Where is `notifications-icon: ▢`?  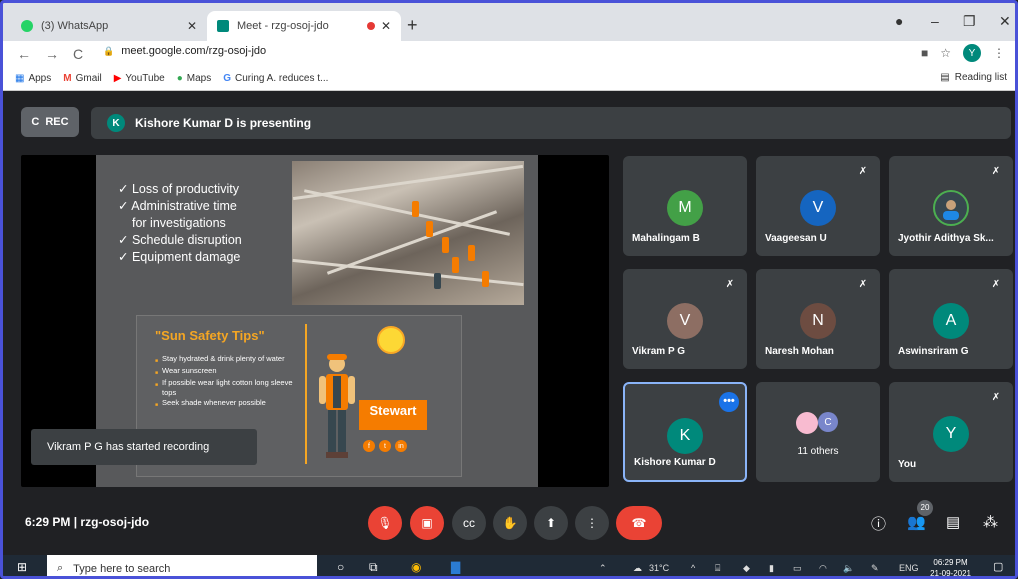
notifications-icon: ▢ is located at coordinates (998, 566).